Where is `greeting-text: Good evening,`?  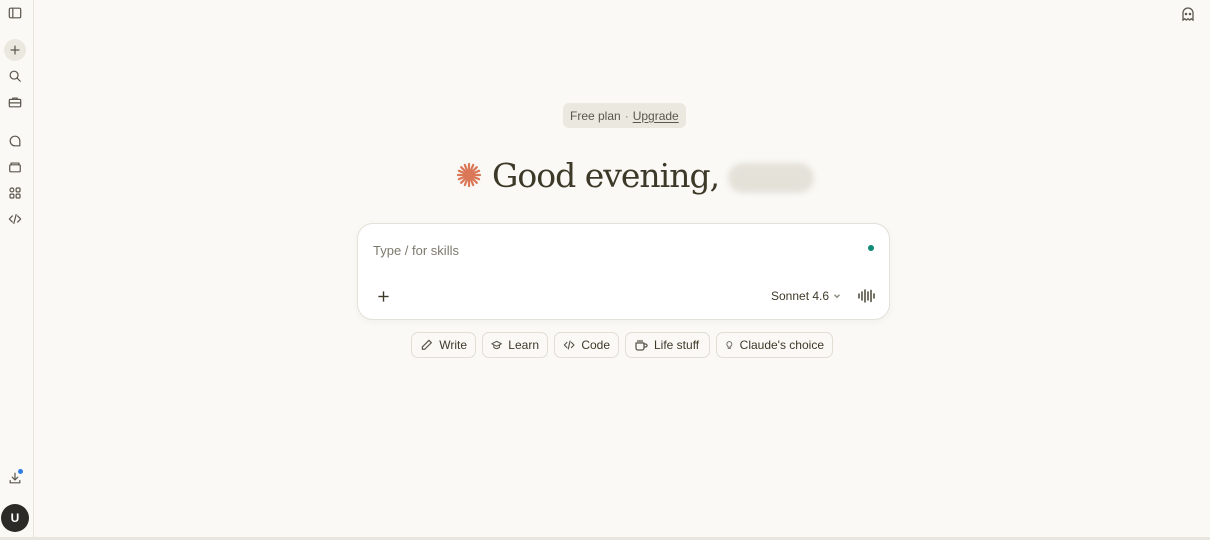 greeting-text: Good evening, is located at coordinates (606, 175).